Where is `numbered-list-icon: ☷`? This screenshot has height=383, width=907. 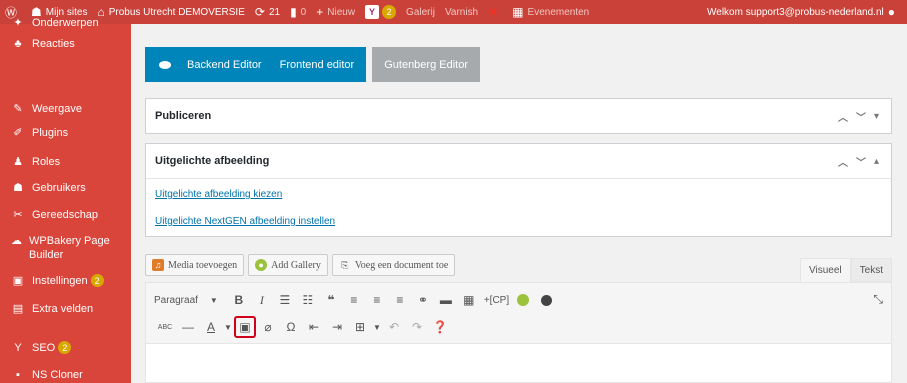 numbered-list-icon: ☷ is located at coordinates (308, 300).